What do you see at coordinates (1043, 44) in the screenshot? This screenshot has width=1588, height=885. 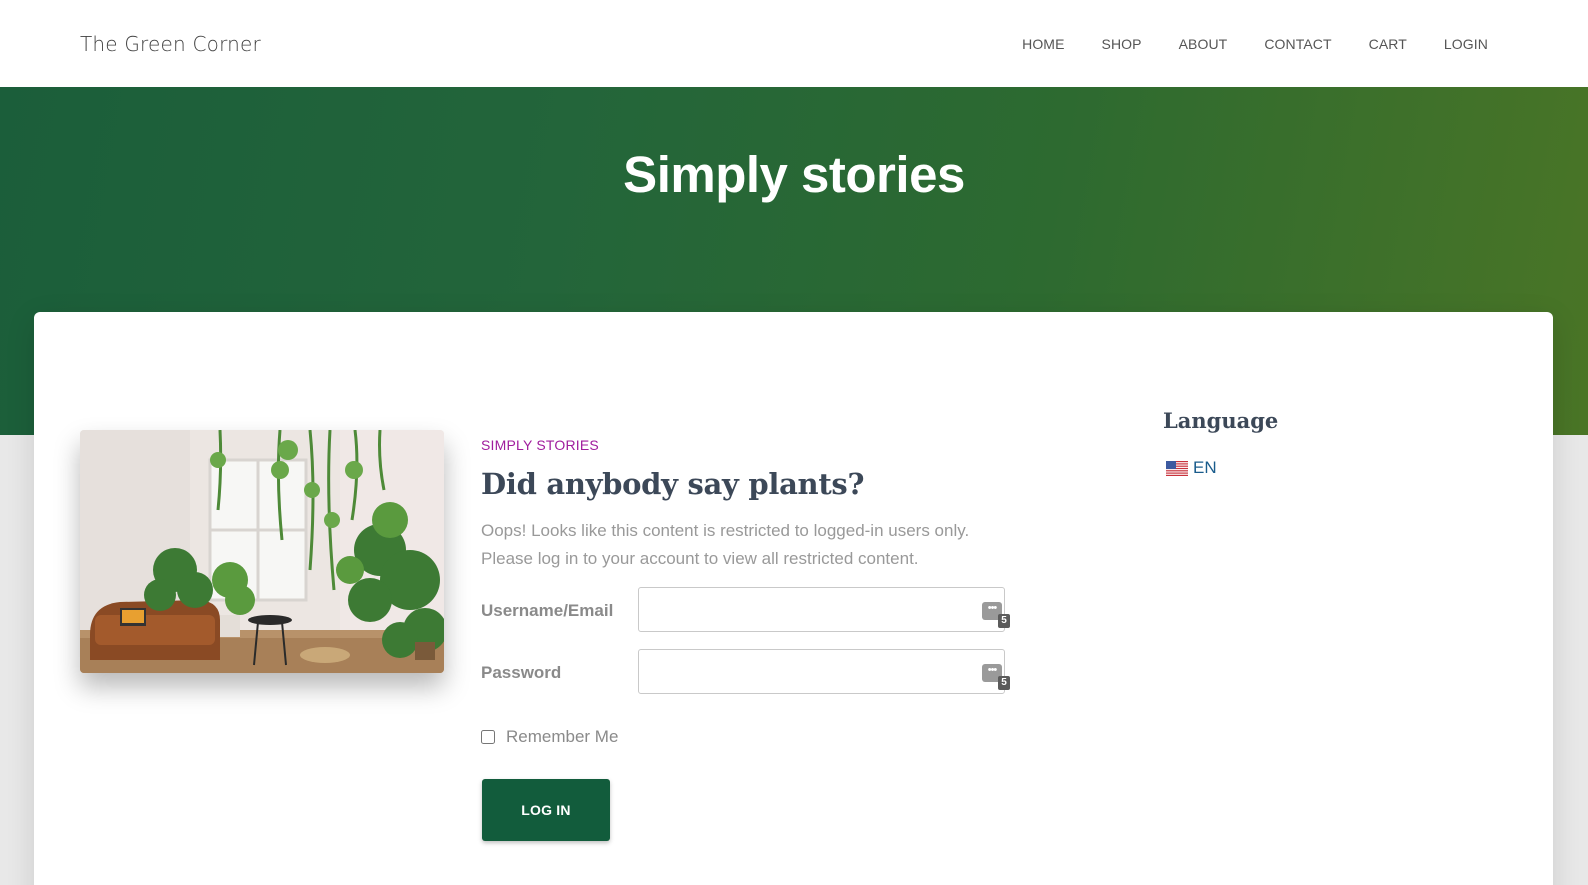 I see `nav-item-home: HOME` at bounding box center [1043, 44].